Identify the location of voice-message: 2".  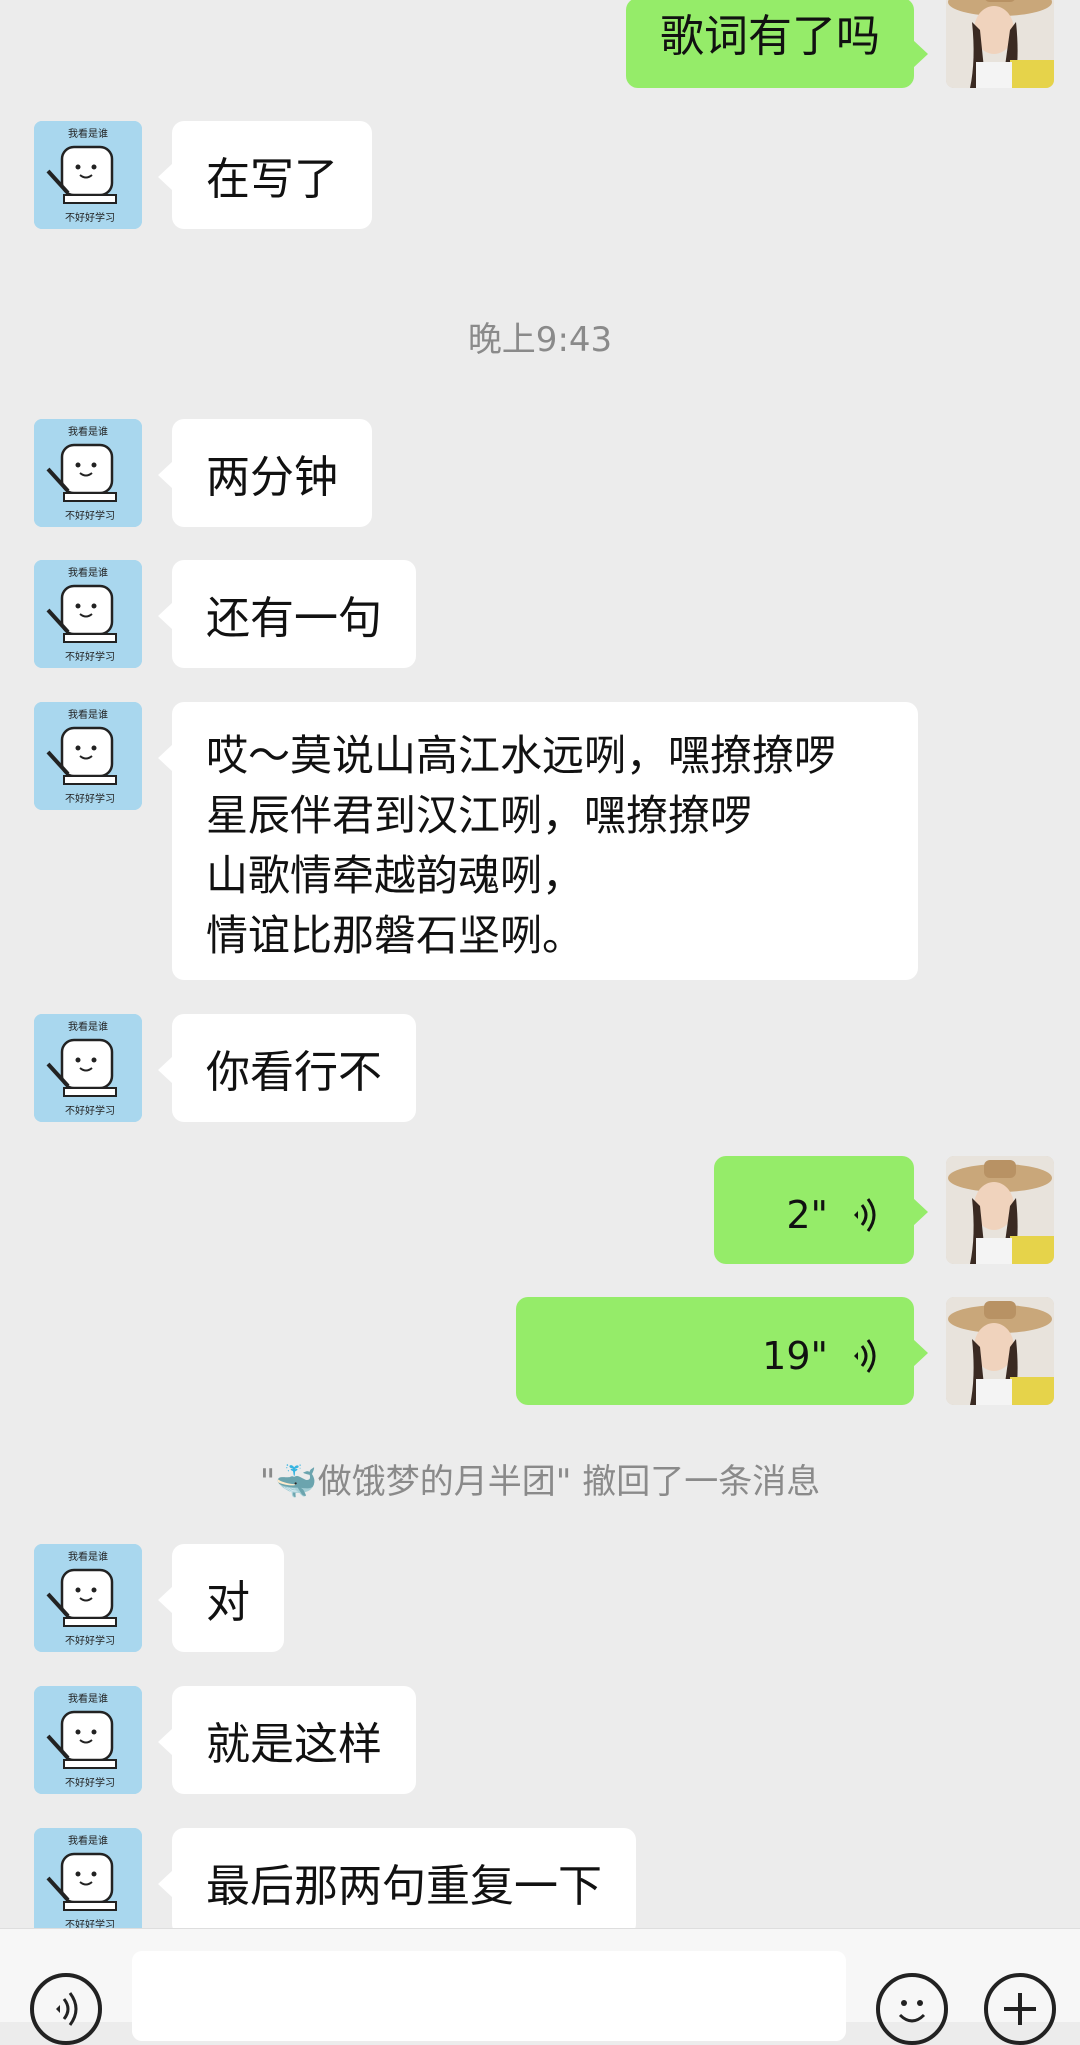
(821, 1210).